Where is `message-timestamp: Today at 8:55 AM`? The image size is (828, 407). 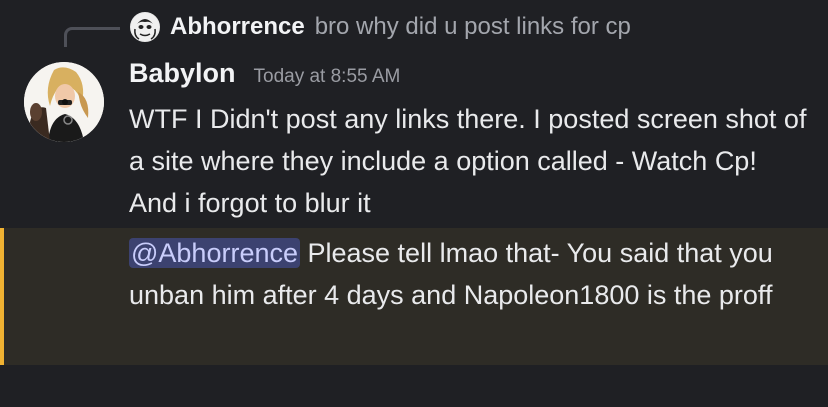
message-timestamp: Today at 8:55 AM is located at coordinates (327, 76).